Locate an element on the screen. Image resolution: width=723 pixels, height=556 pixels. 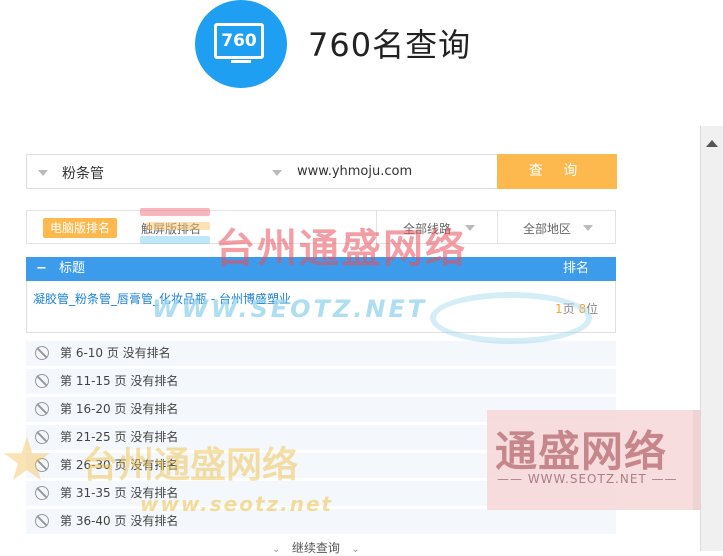
logo-text: 760 is located at coordinates (239, 41).